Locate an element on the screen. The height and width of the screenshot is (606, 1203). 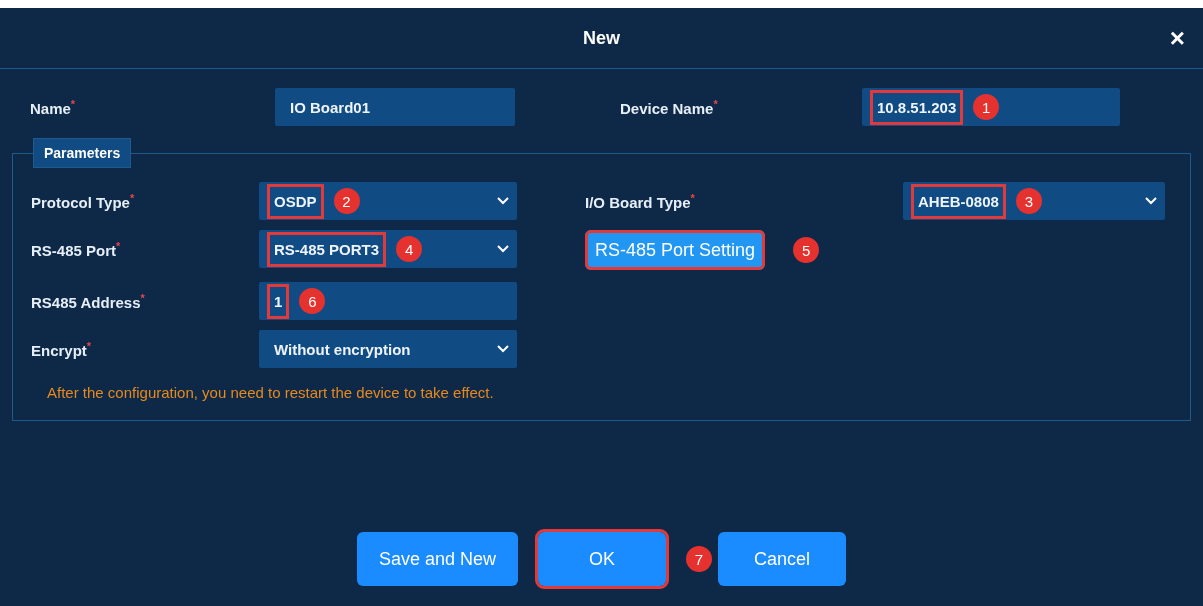
input-field: IO Board01 is located at coordinates (395, 107).